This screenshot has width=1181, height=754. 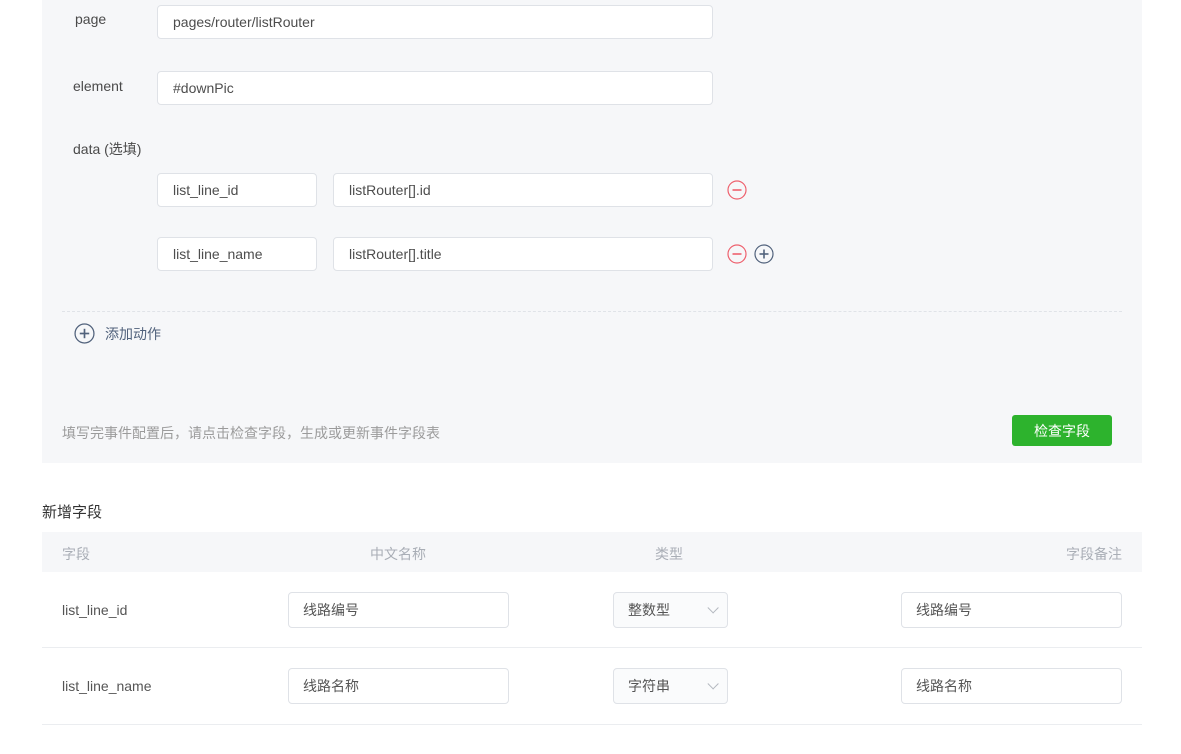 What do you see at coordinates (107, 149) in the screenshot?
I see `data-field-label: data (选填)` at bounding box center [107, 149].